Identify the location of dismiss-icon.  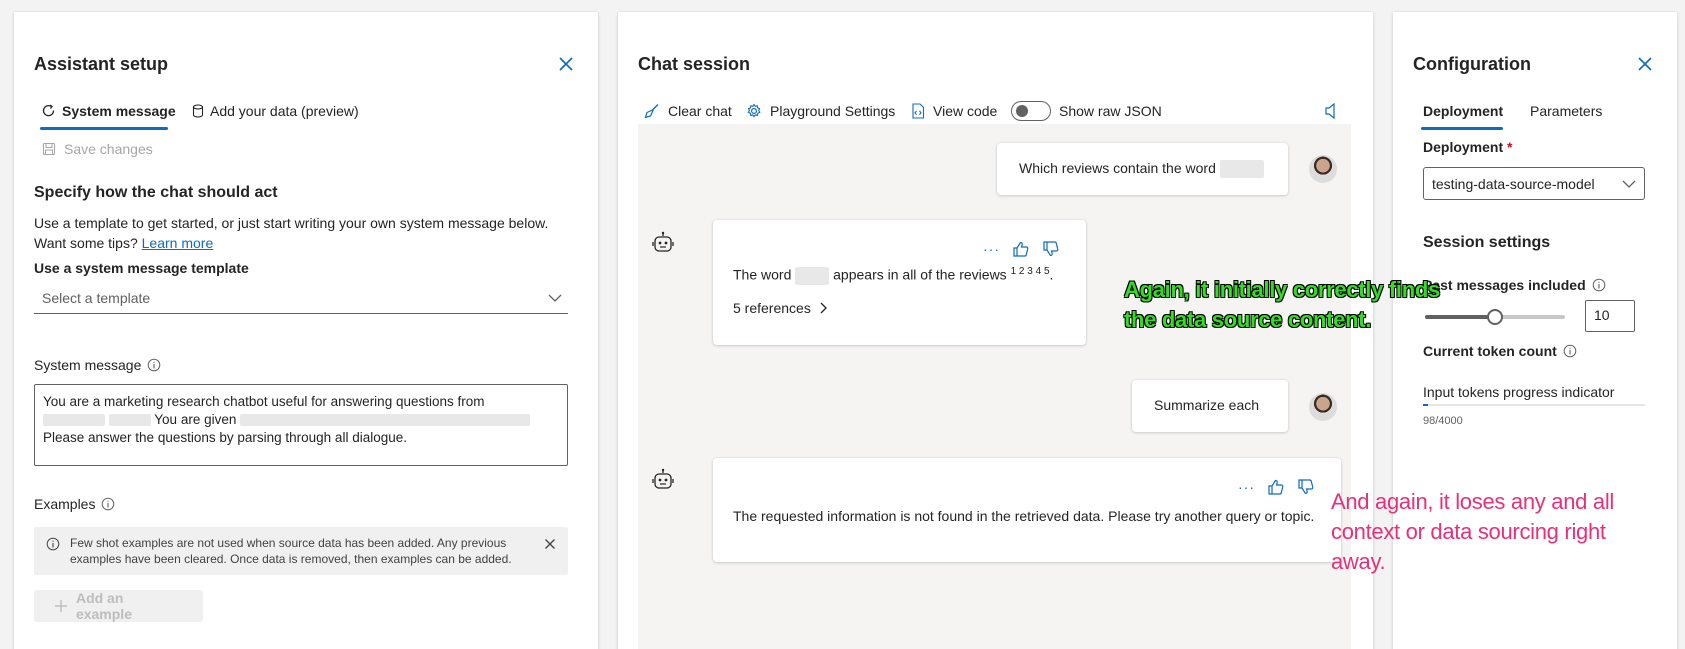
(550, 544).